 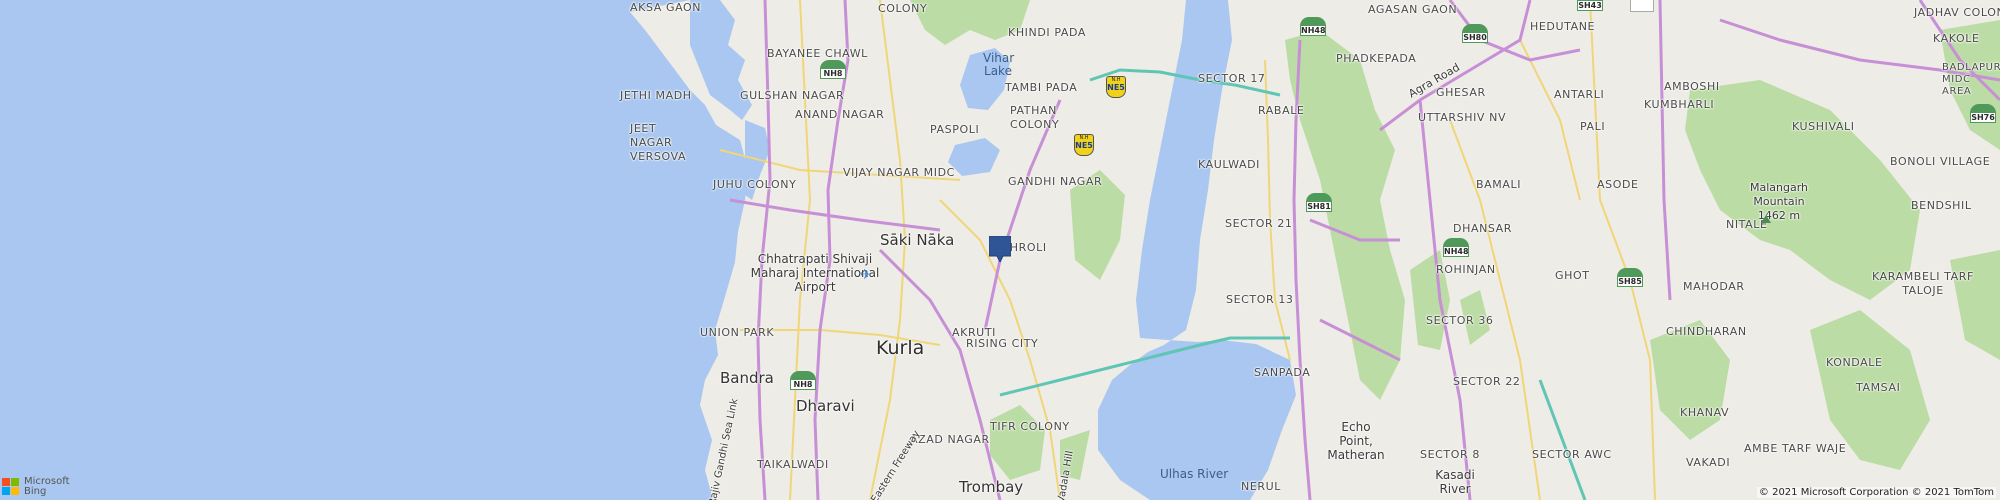 What do you see at coordinates (1030, 426) in the screenshot?
I see `area-label: TIFR COLONY` at bounding box center [1030, 426].